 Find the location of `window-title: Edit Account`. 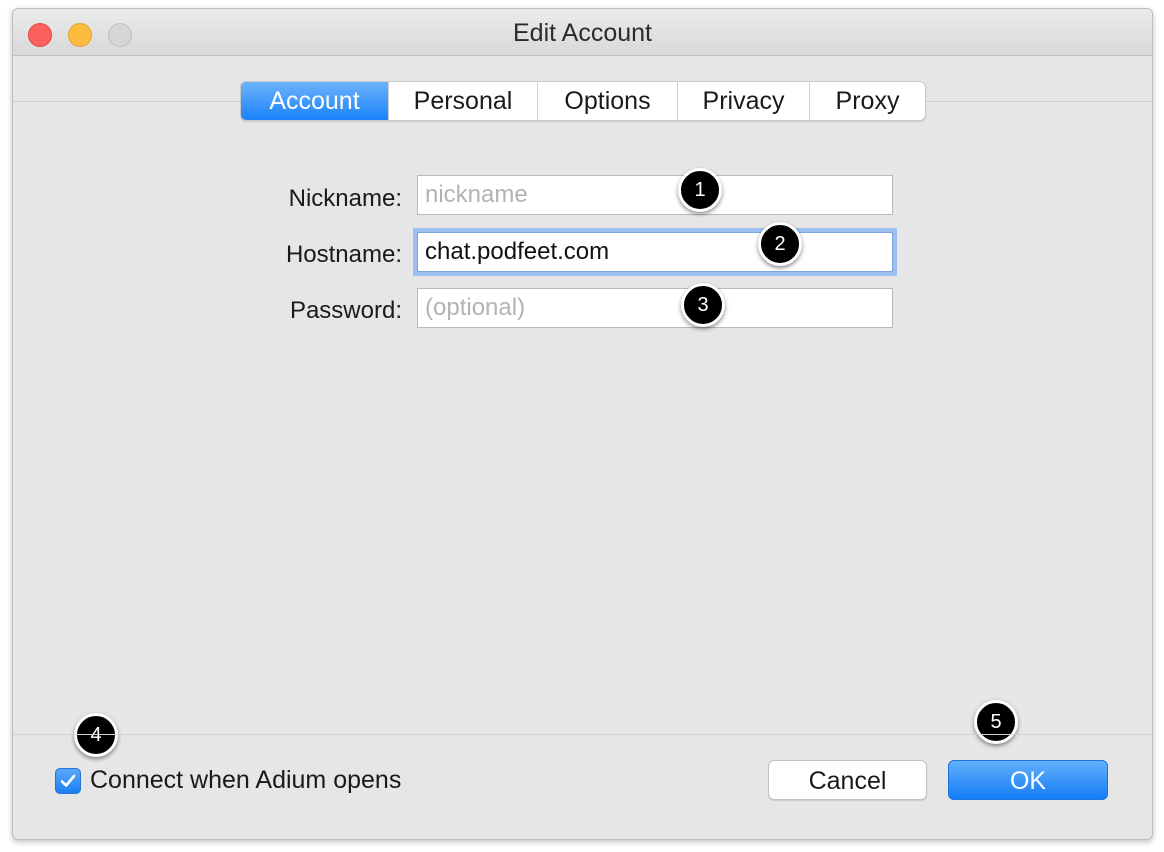

window-title: Edit Account is located at coordinates (582, 33).